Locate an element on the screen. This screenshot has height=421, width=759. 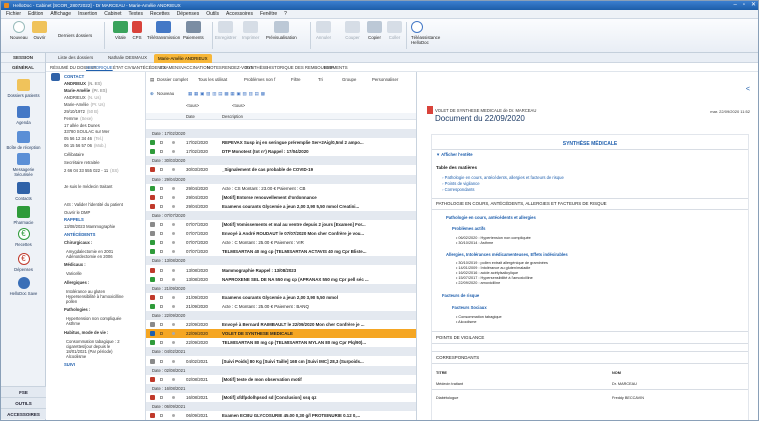
coller-button: Coller is located at coordinates (394, 30).